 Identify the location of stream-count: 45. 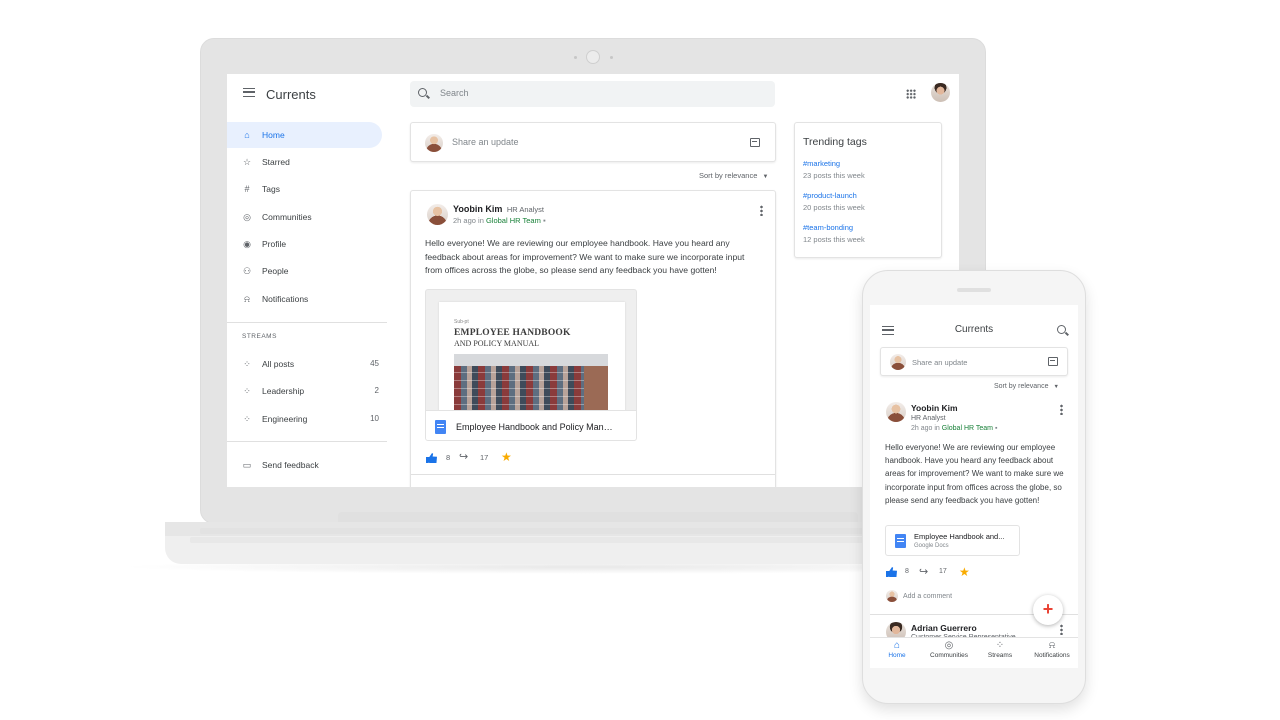
(374, 363).